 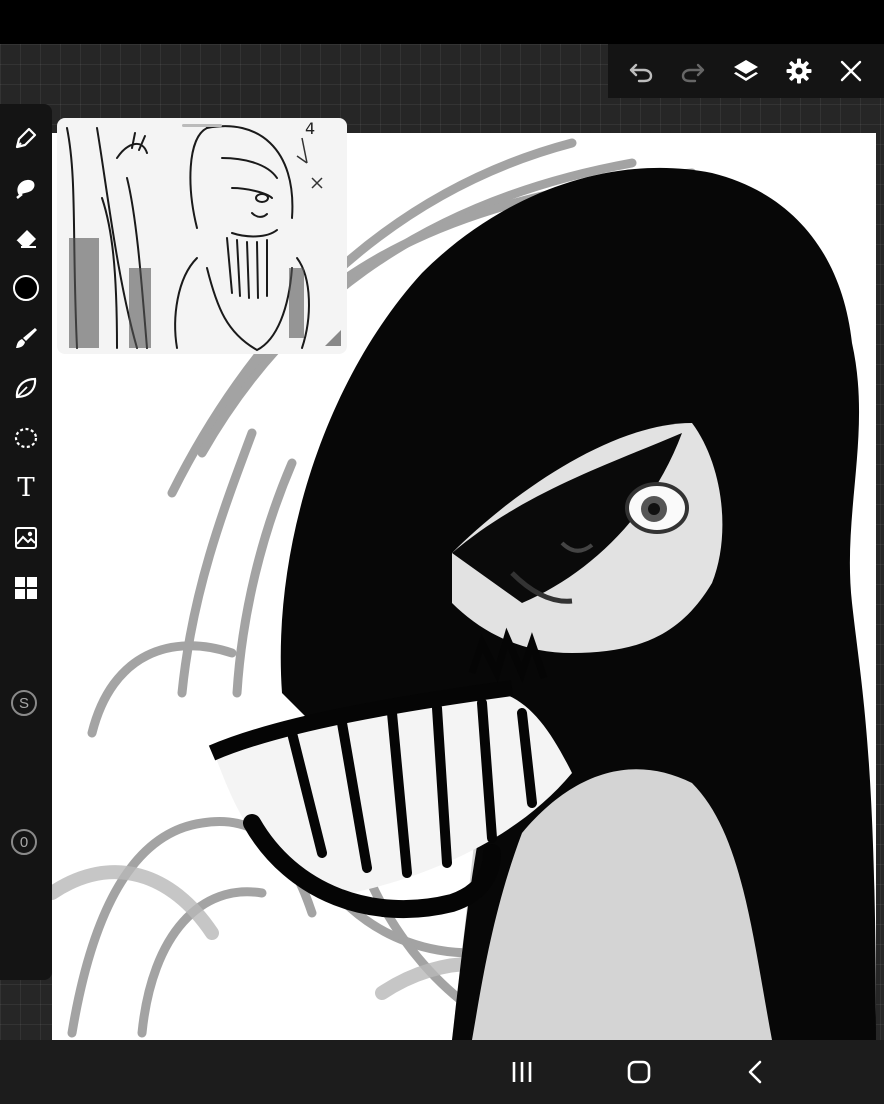 I want to click on smudge-tool, so click(x=26, y=188).